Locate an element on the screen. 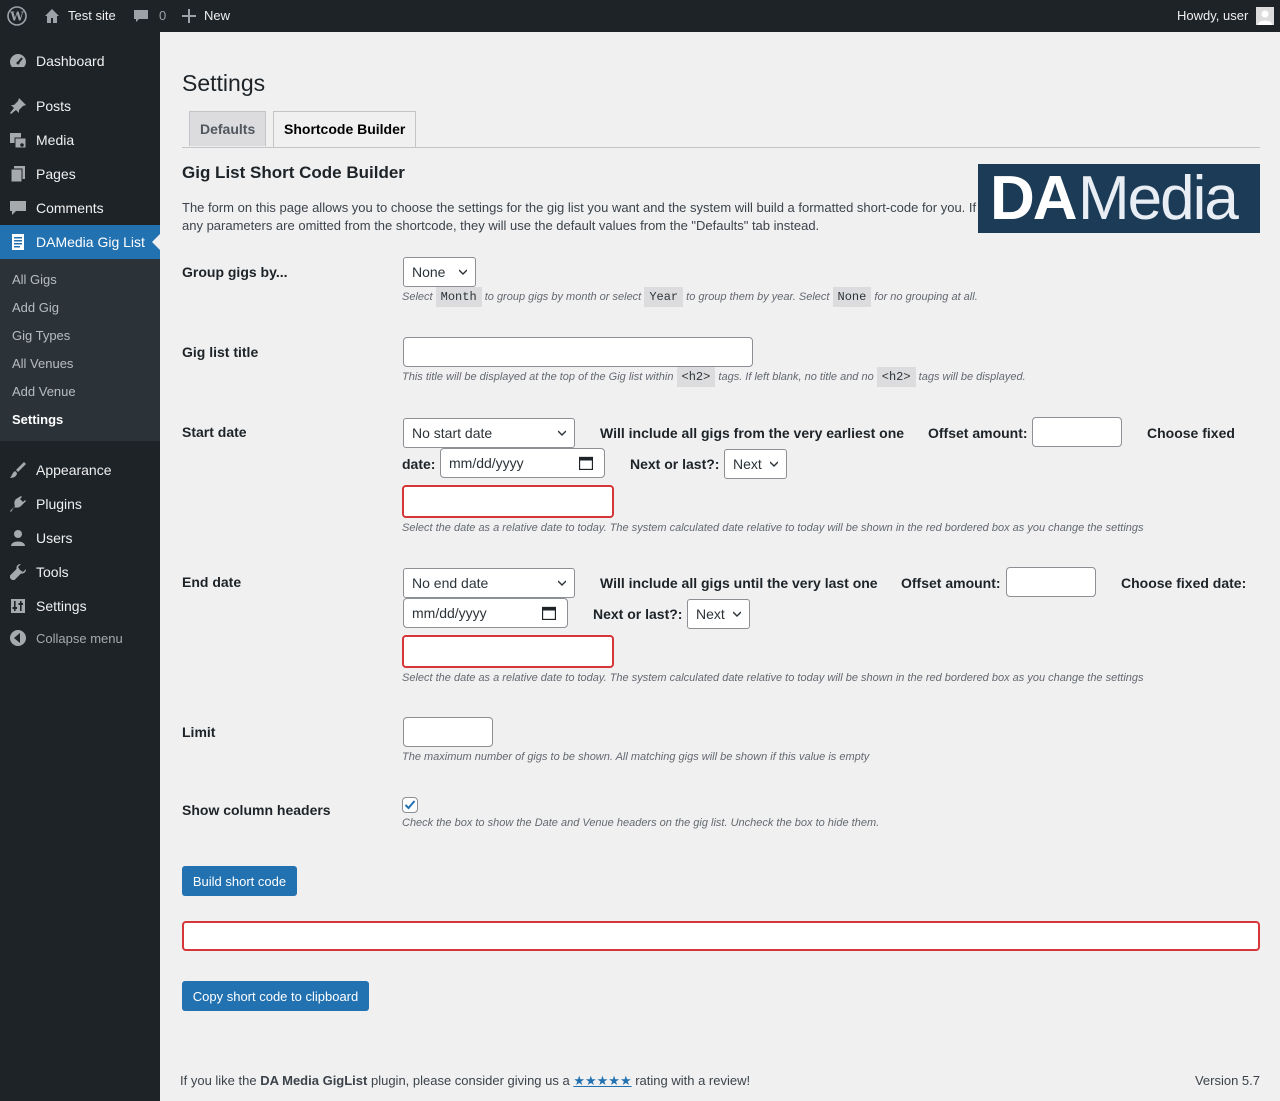 This screenshot has height=1101, width=1280. menu-item-posts: Posts is located at coordinates (80, 106).